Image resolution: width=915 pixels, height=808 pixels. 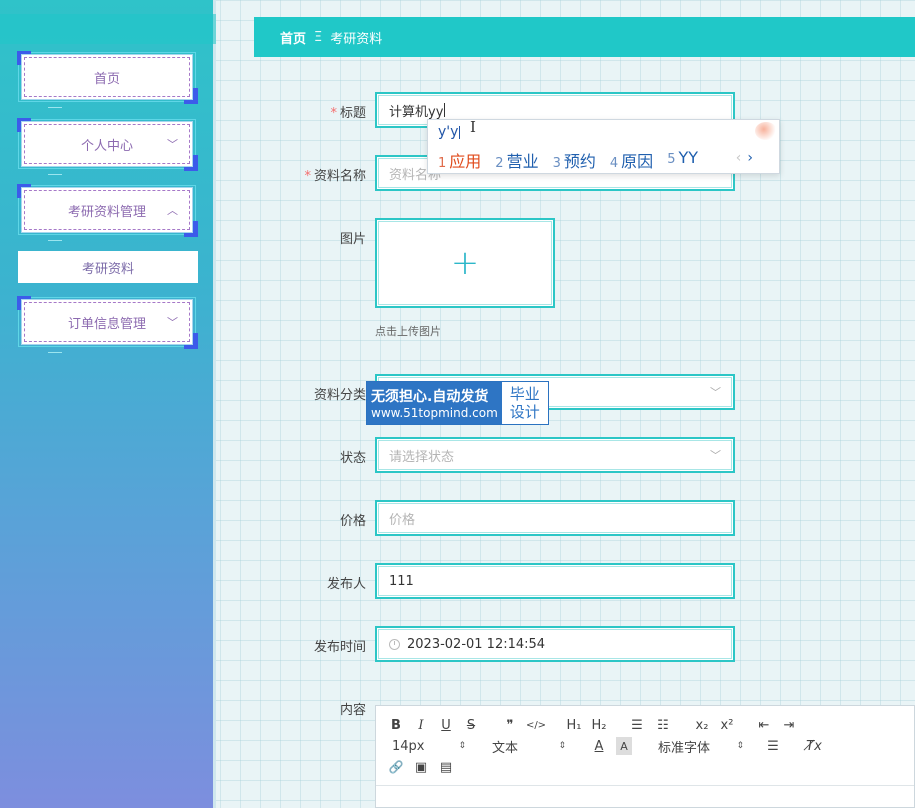 I want to click on underline-button: U, so click(x=446, y=725).